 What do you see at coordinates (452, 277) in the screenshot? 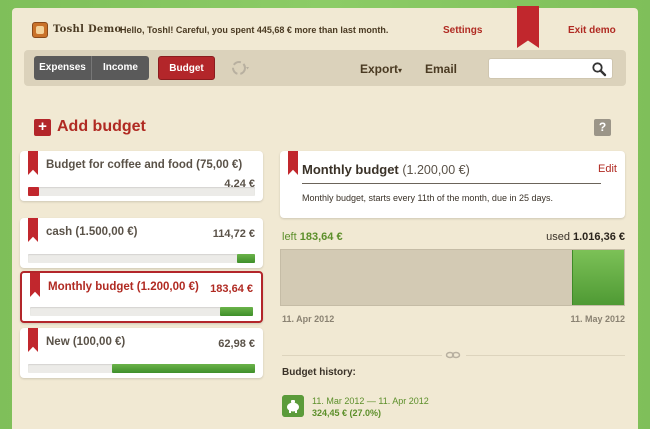
I see `budget-usage-bar` at bounding box center [452, 277].